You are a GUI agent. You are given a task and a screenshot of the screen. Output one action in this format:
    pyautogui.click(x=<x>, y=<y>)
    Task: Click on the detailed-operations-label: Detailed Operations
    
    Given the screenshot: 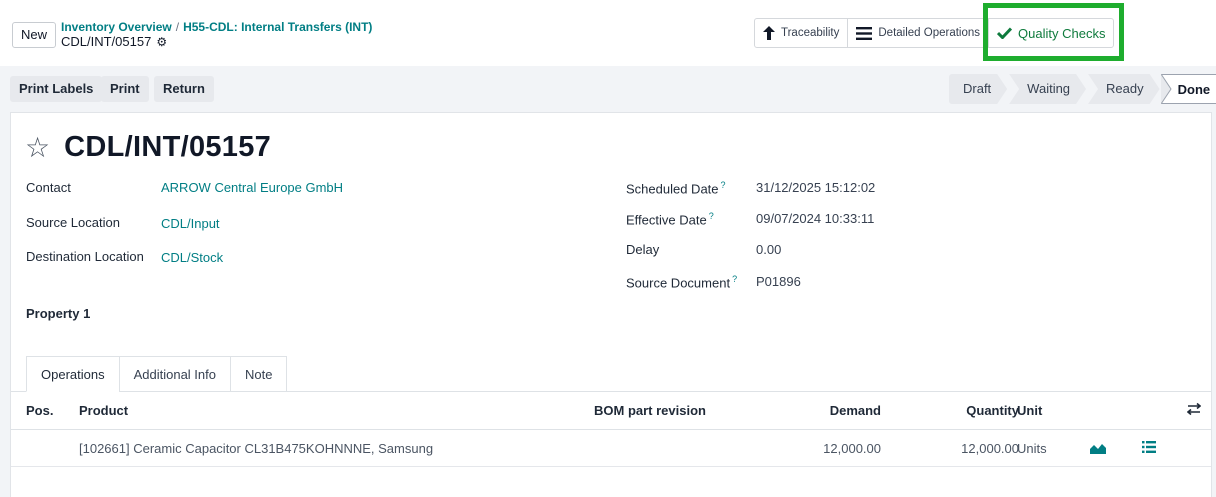 What is the action you would take?
    pyautogui.click(x=929, y=33)
    